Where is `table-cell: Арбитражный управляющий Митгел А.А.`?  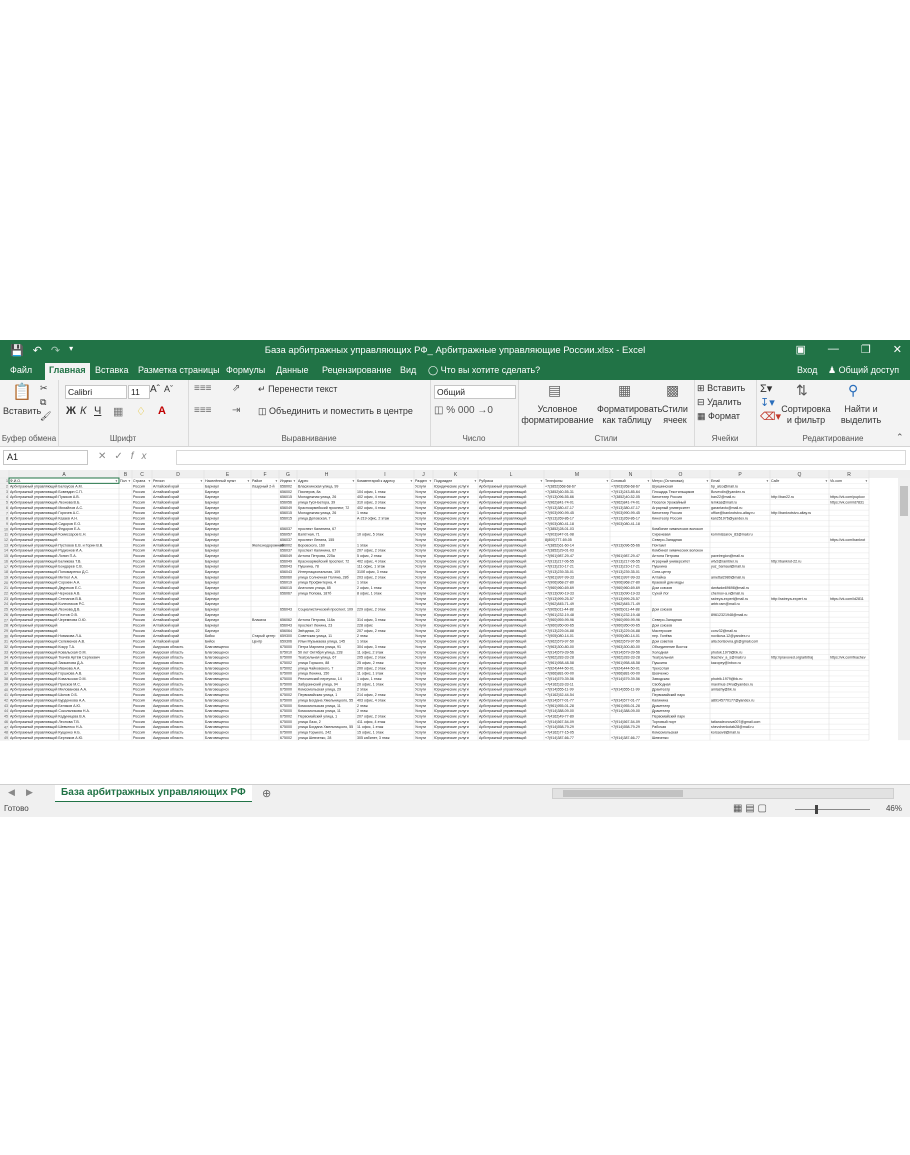 table-cell: Арбитражный управляющий Митгел А.А. is located at coordinates (44, 577).